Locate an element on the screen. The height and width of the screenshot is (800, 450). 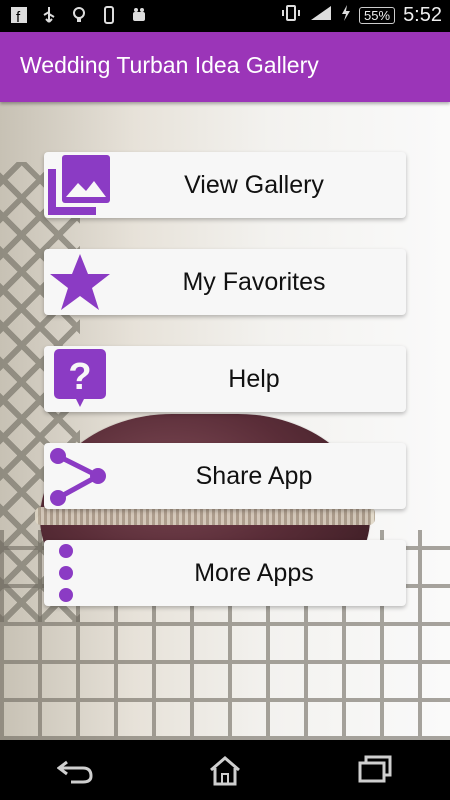
phone-icon is located at coordinates (109, 15).